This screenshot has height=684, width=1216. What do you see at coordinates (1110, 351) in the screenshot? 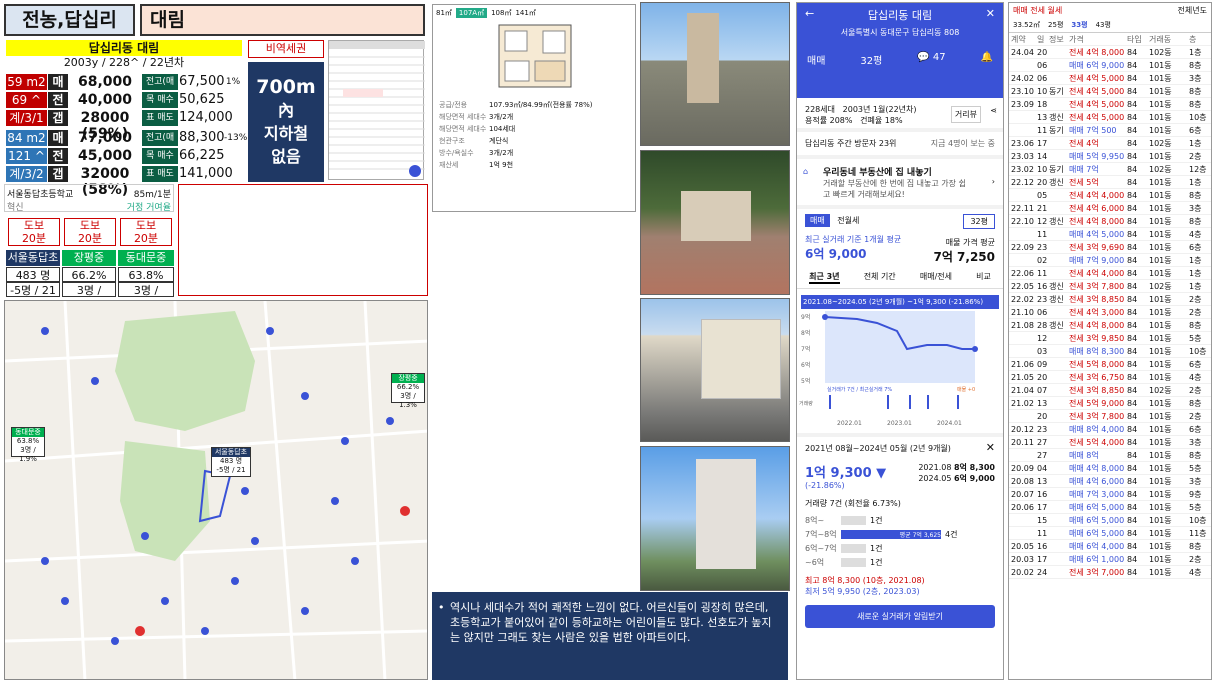
I see `table-row: 03 매매 8억 8,300 84 101동 10층` at bounding box center [1110, 351].